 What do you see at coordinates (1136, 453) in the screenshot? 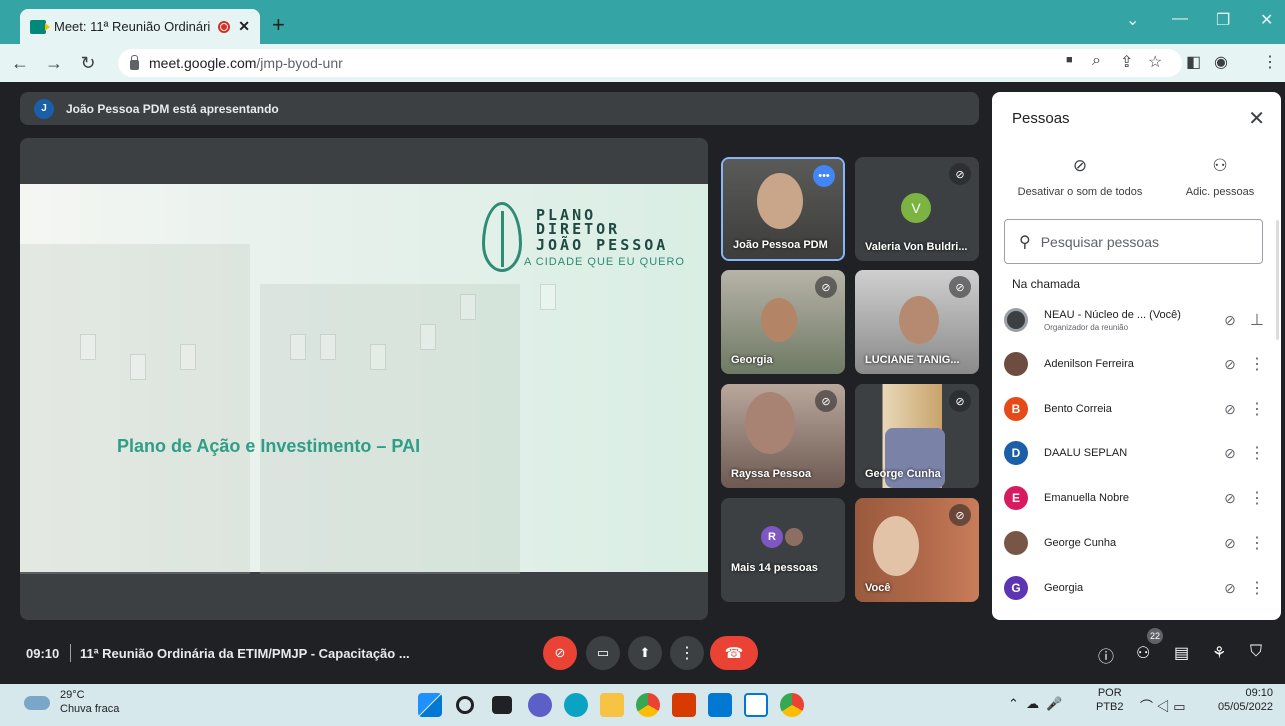
I see `participant-row: D DAALU SEPLAN ⊘ ⋮` at bounding box center [1136, 453].